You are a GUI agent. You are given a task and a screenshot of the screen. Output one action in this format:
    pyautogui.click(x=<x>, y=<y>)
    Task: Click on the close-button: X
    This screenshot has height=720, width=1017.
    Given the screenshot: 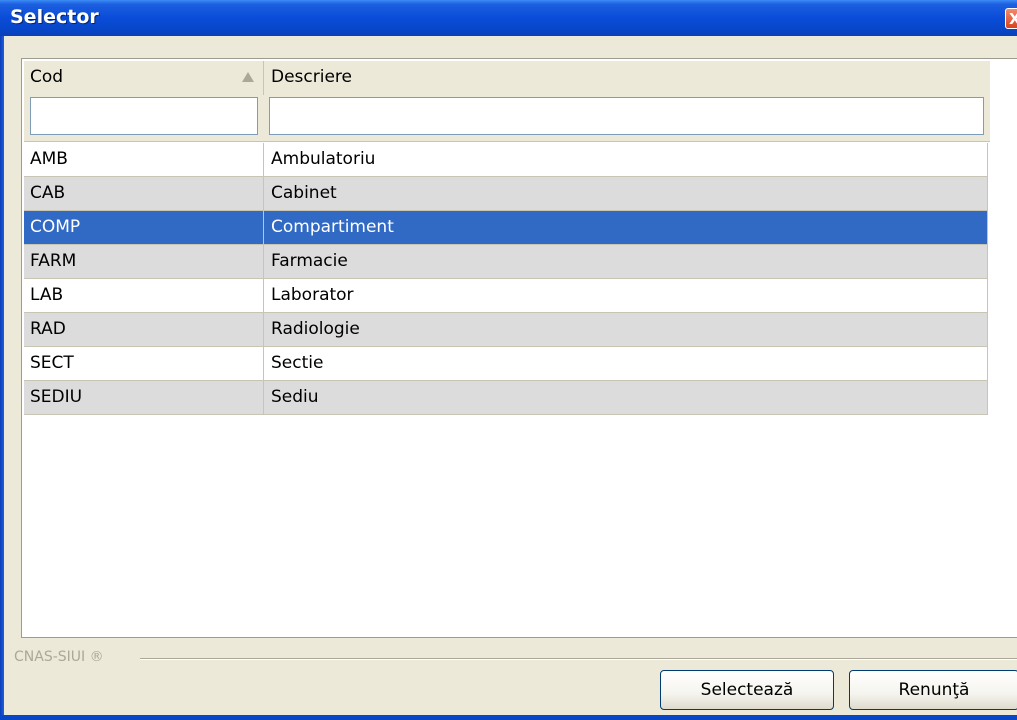 What is the action you would take?
    pyautogui.click(x=1011, y=18)
    